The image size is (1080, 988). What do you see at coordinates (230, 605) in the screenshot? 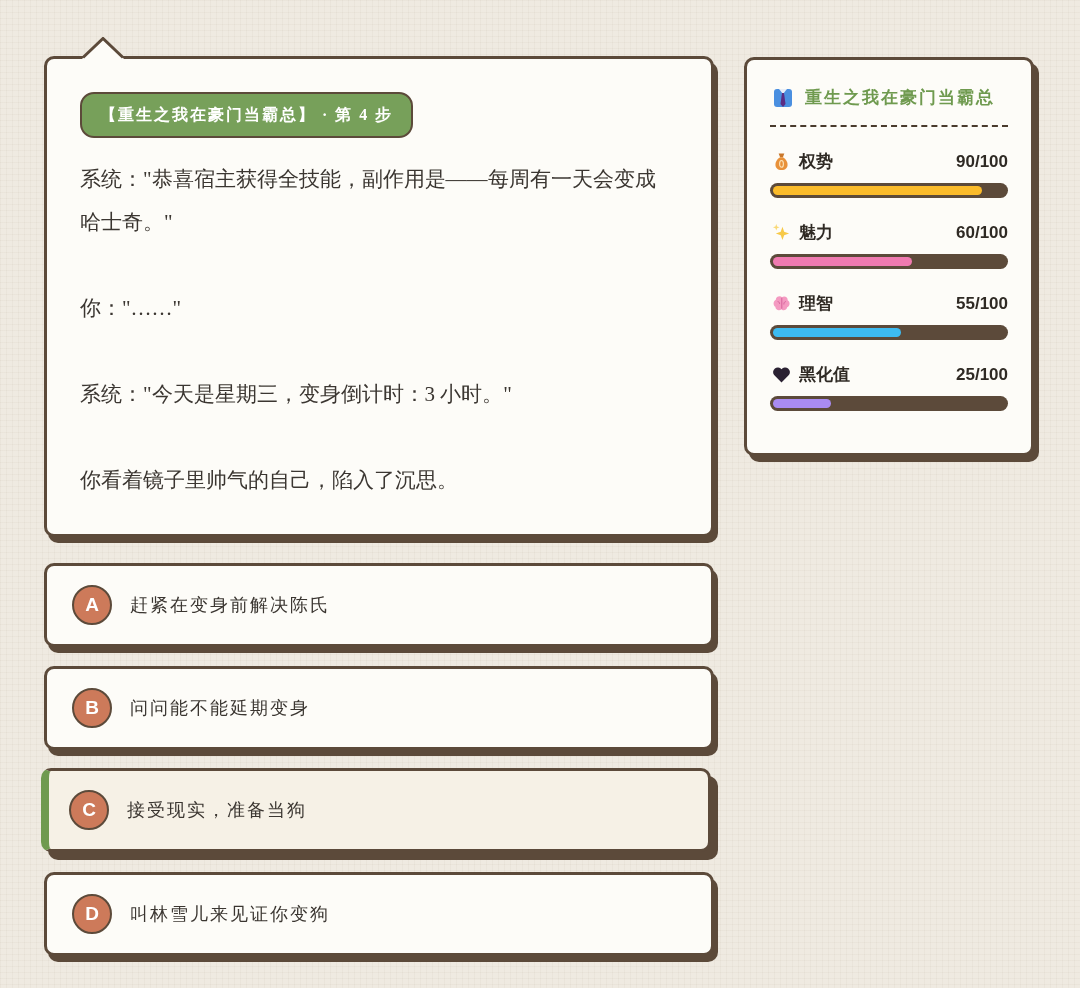
I see `choice-text: 赶紧在变身前解决陈氏` at bounding box center [230, 605].